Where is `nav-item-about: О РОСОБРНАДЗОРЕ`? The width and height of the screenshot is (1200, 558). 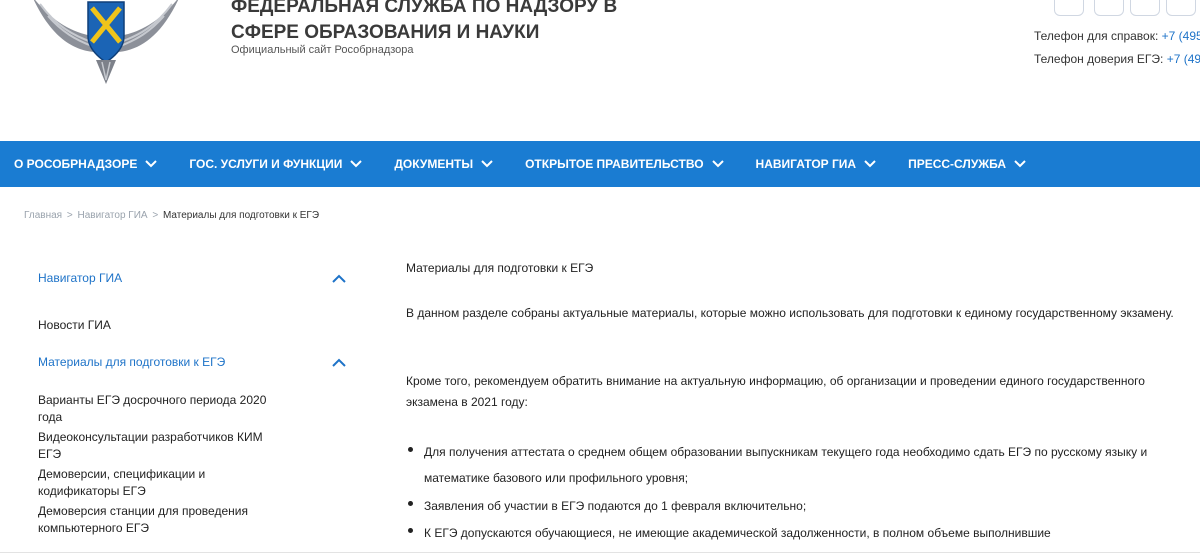 nav-item-about: О РОСОБРНАДЗОРЕ is located at coordinates (86, 164).